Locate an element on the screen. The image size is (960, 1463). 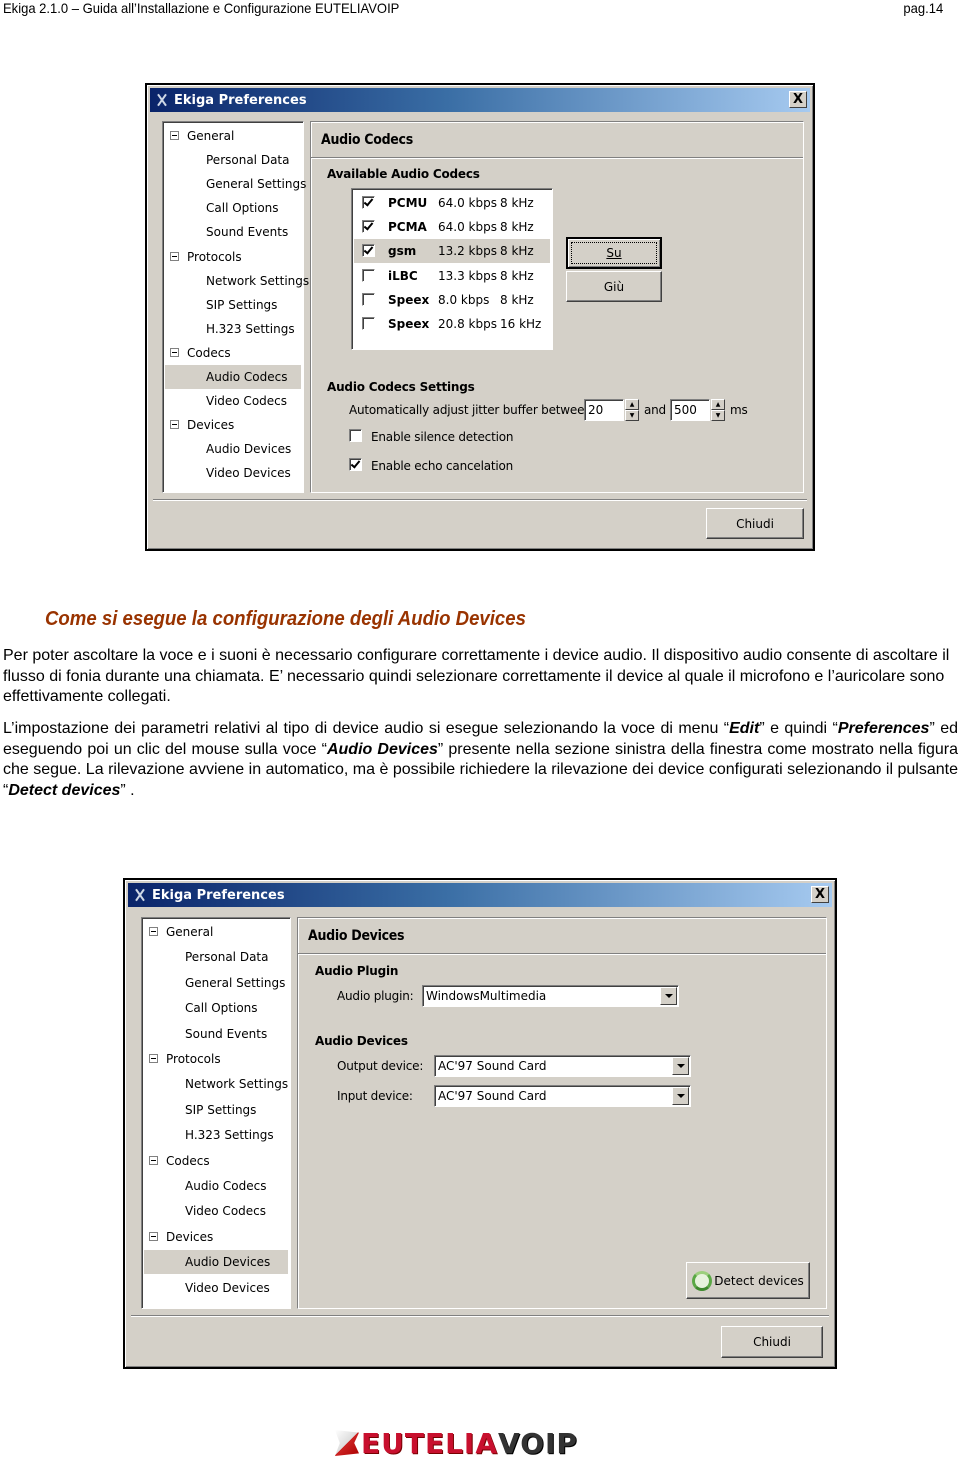
codec-bitrate: 64.0 kbps is located at coordinates (467, 203).